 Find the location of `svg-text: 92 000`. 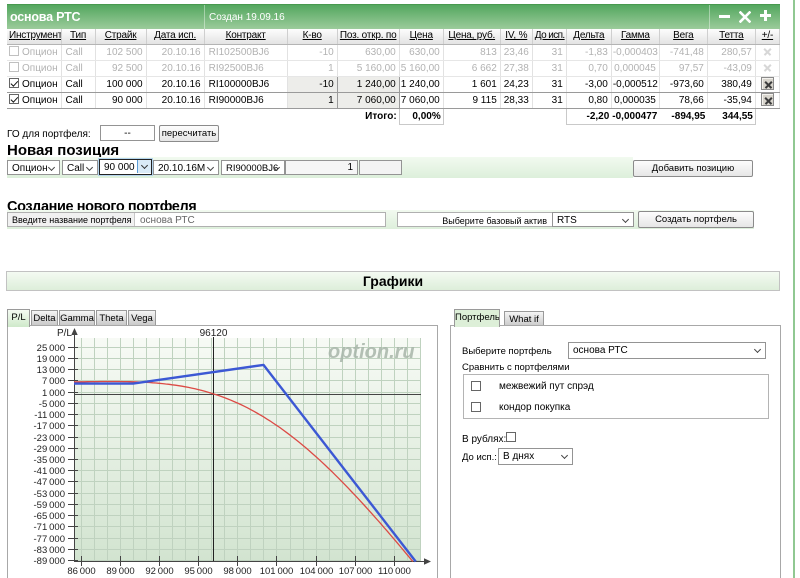

svg-text: 92 000 is located at coordinates (159, 571).